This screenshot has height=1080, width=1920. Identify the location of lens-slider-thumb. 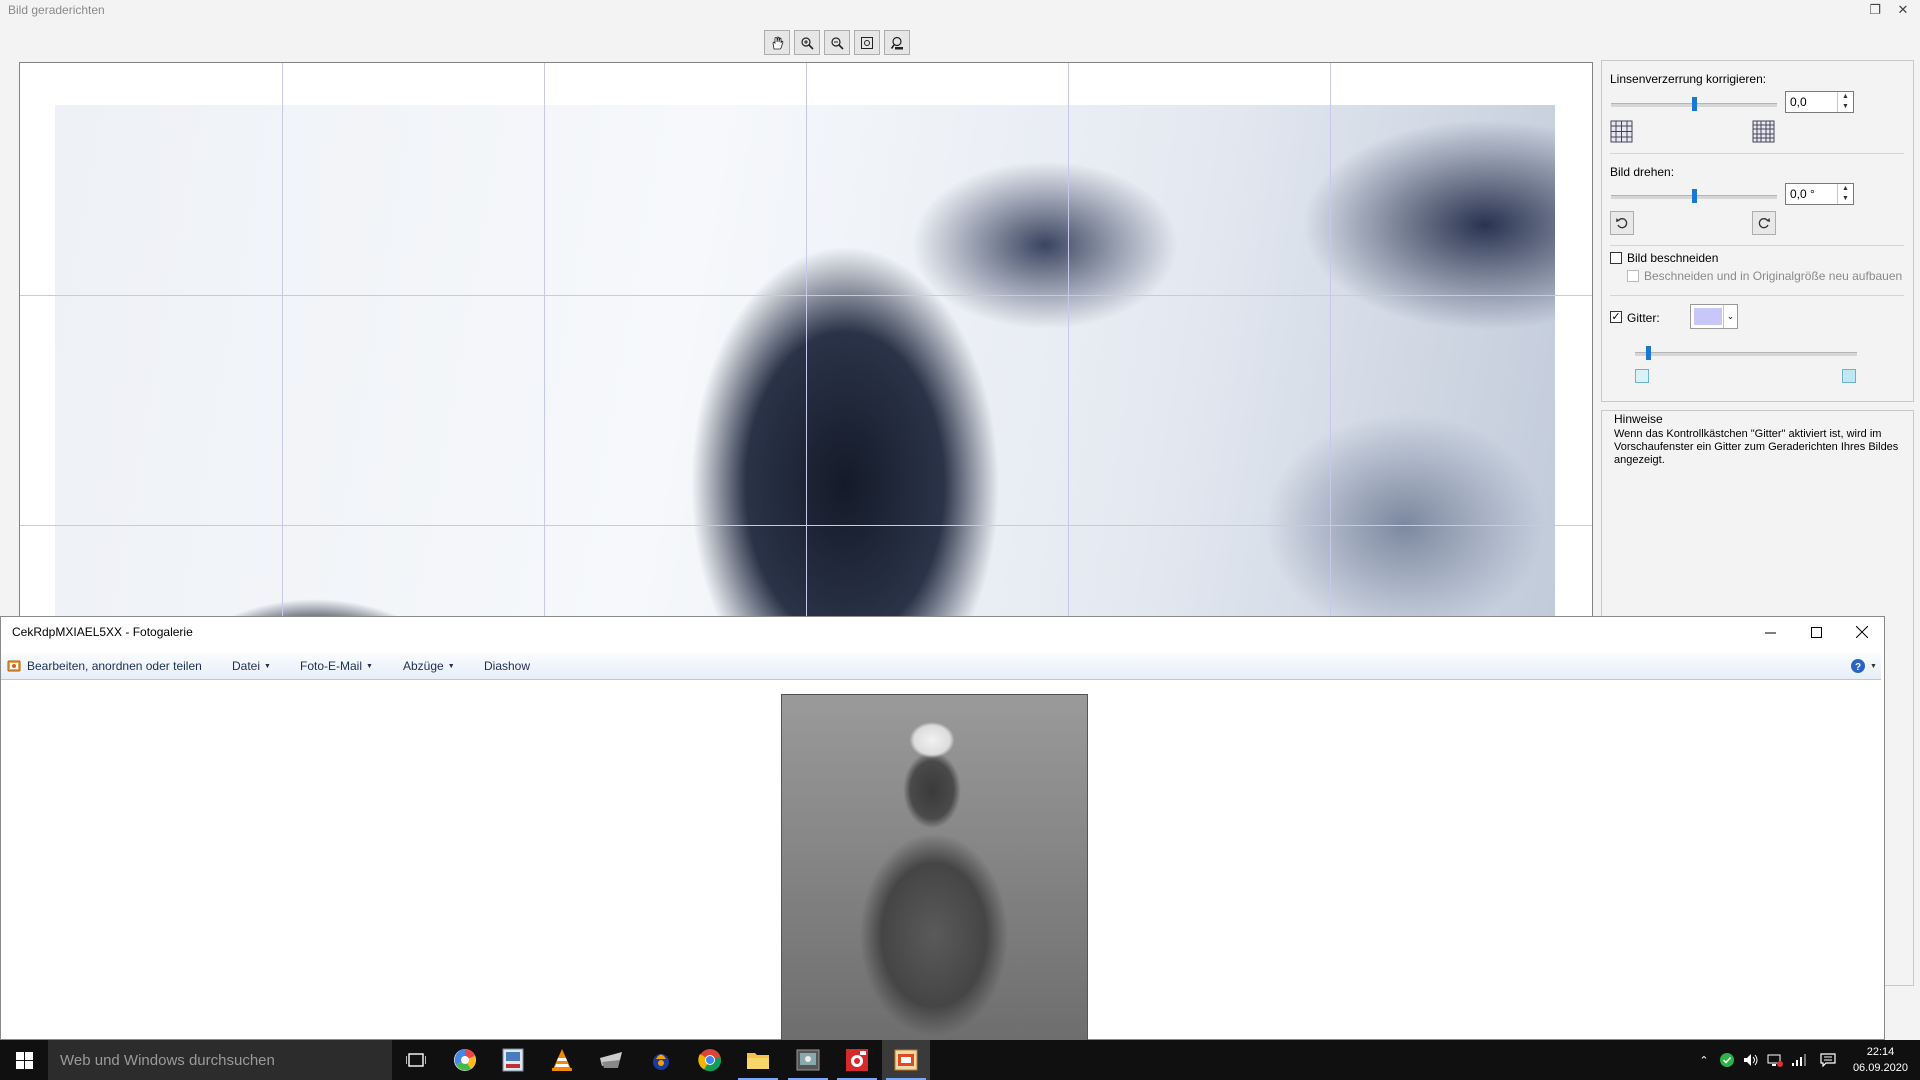
(1694, 104).